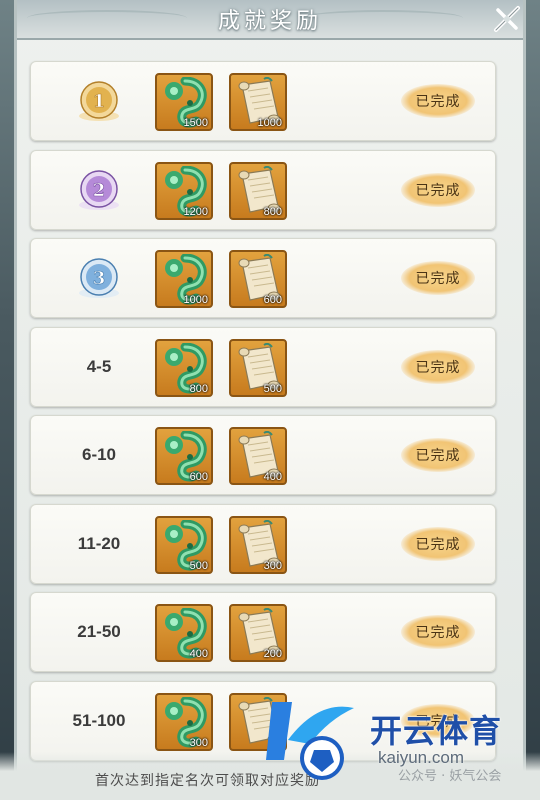  I want to click on rank-badge: 21-50, so click(99, 632).